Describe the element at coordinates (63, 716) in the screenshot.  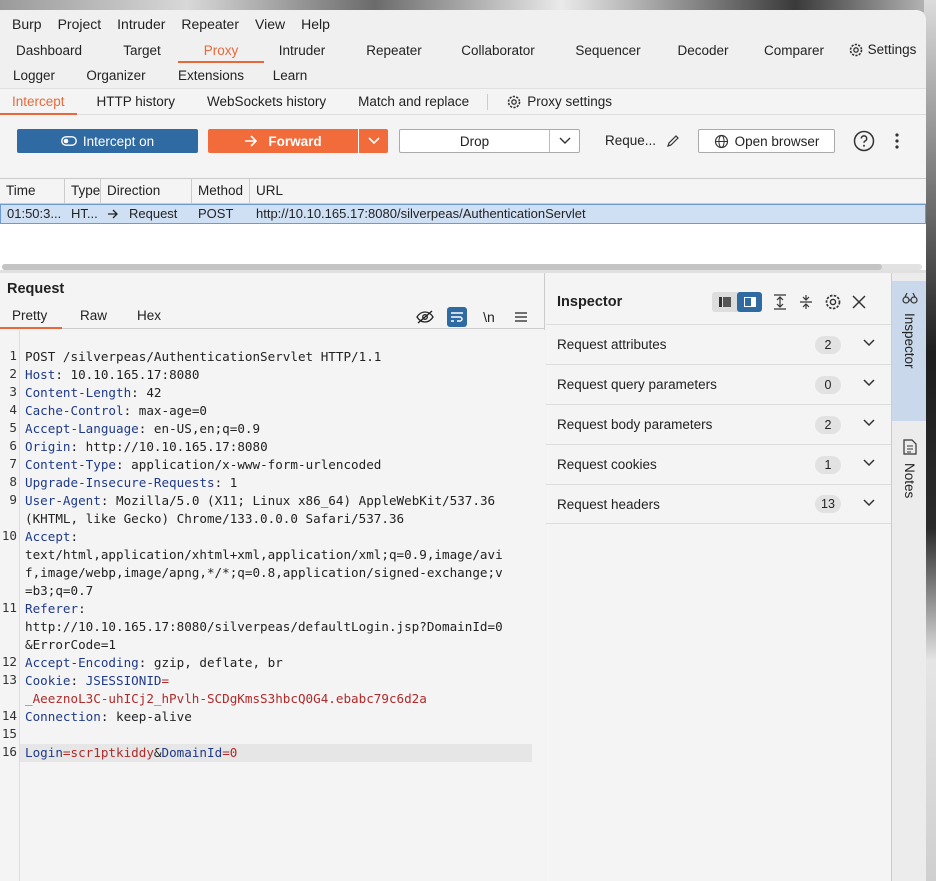
I see `header-name: Connection` at that location.